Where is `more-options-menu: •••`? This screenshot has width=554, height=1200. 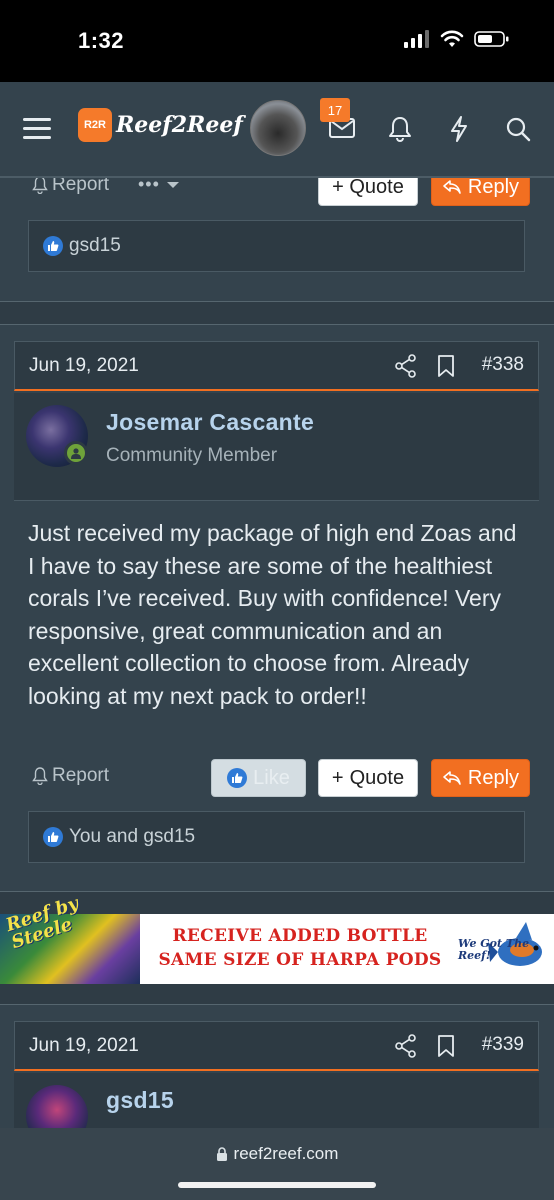 more-options-menu: ••• is located at coordinates (159, 186).